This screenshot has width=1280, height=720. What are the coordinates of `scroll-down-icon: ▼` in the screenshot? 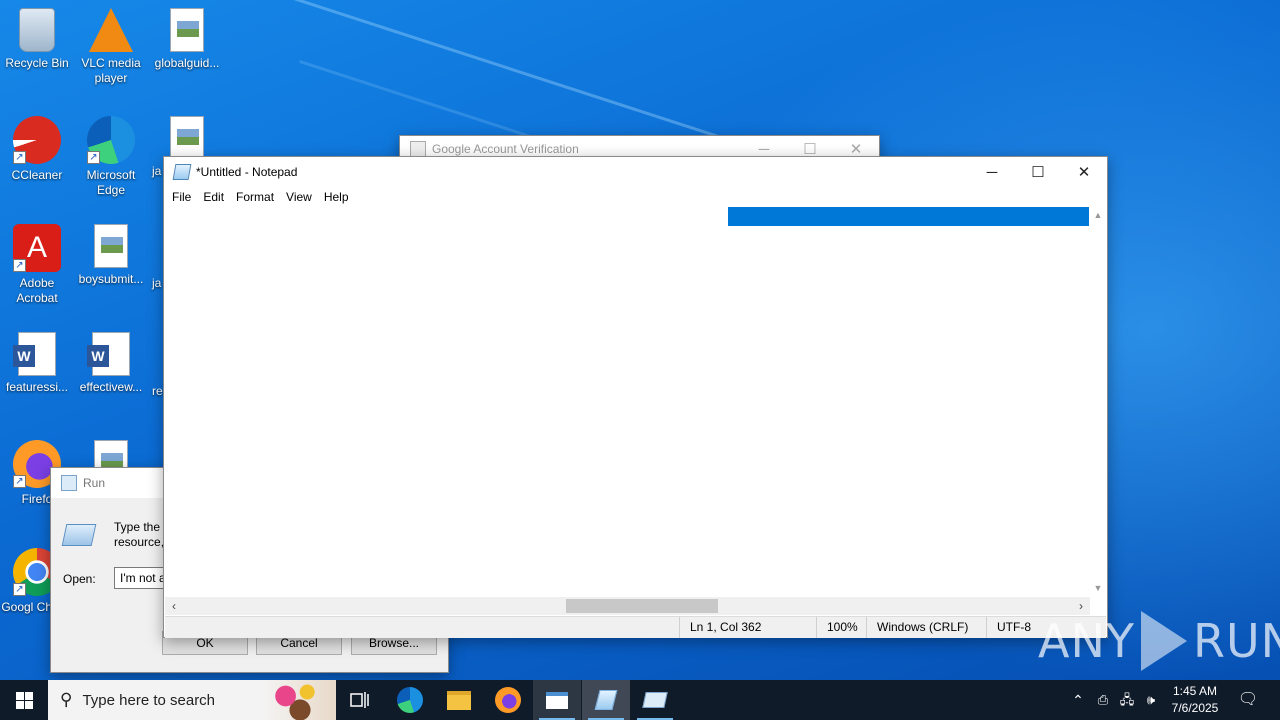 It's located at (1098, 588).